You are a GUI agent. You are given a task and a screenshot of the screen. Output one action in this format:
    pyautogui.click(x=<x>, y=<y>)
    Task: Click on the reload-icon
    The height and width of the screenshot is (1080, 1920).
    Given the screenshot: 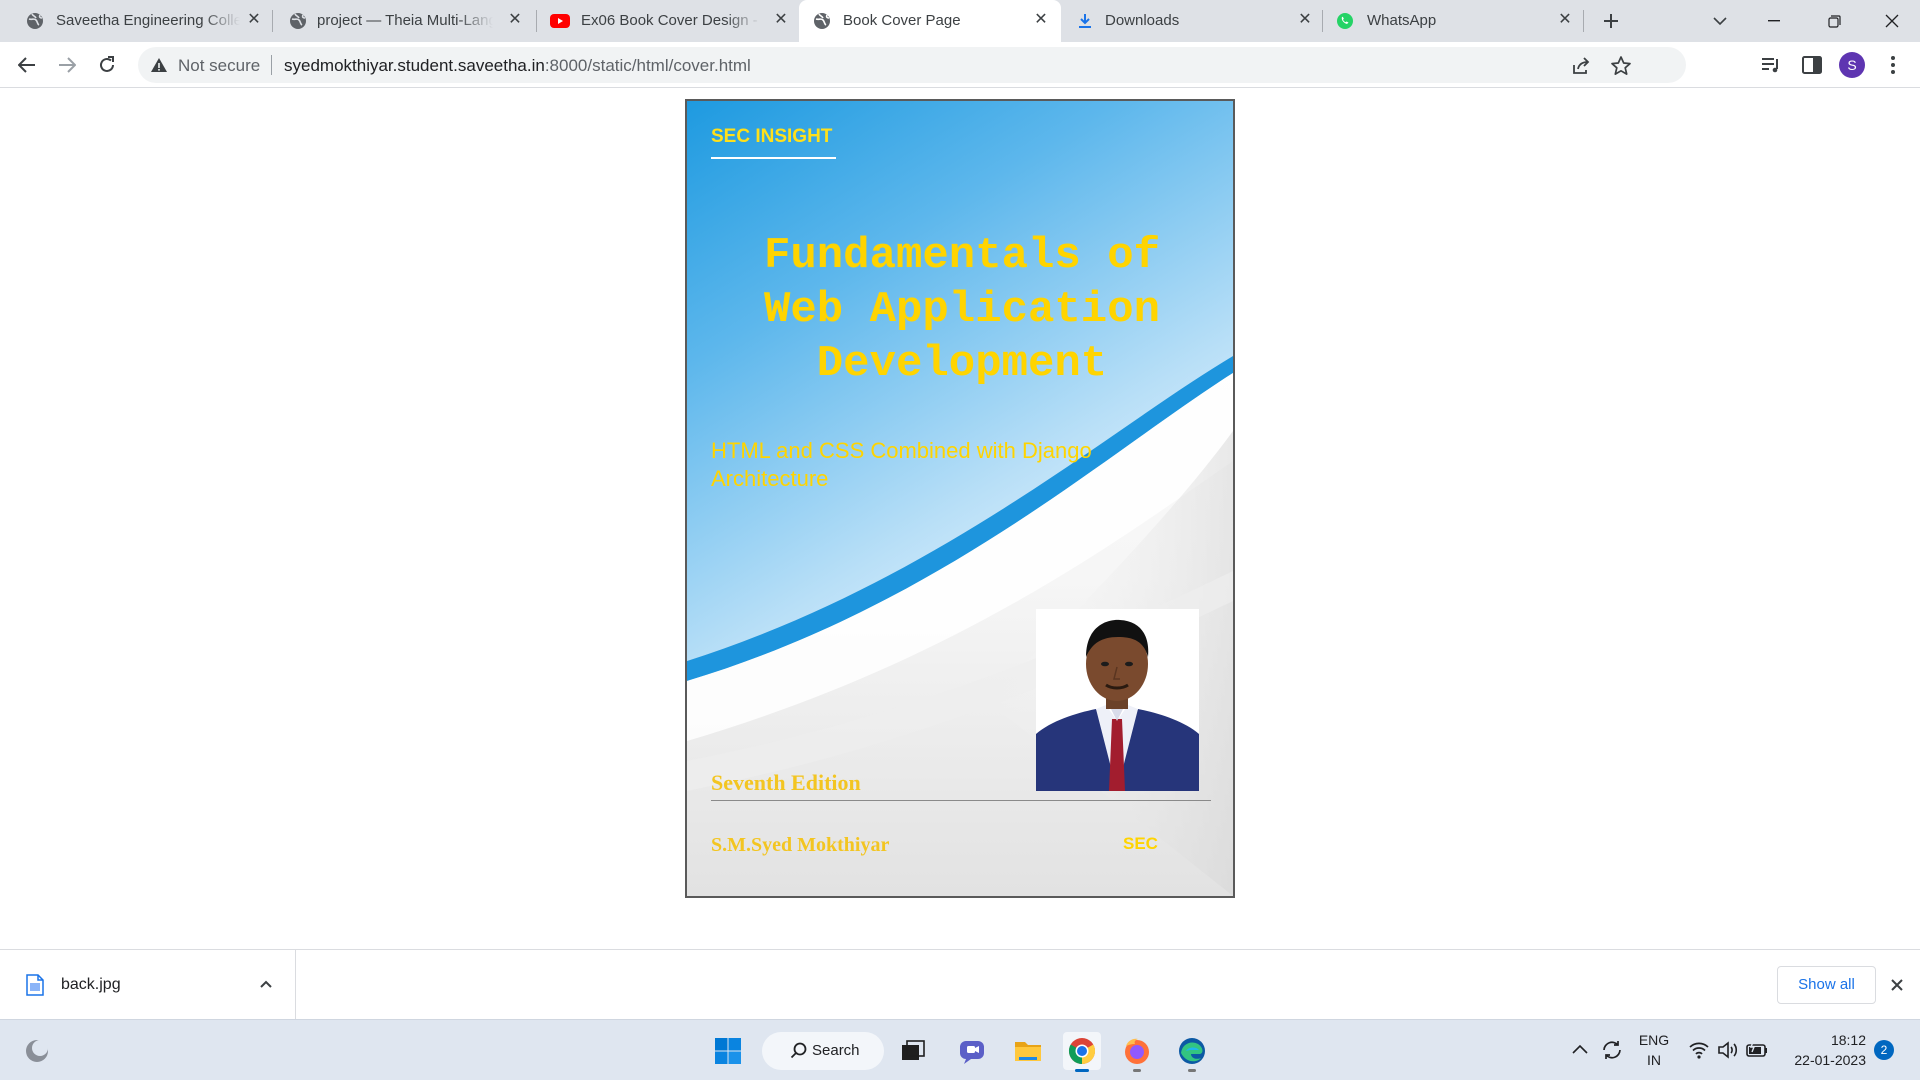 What is the action you would take?
    pyautogui.click(x=107, y=64)
    